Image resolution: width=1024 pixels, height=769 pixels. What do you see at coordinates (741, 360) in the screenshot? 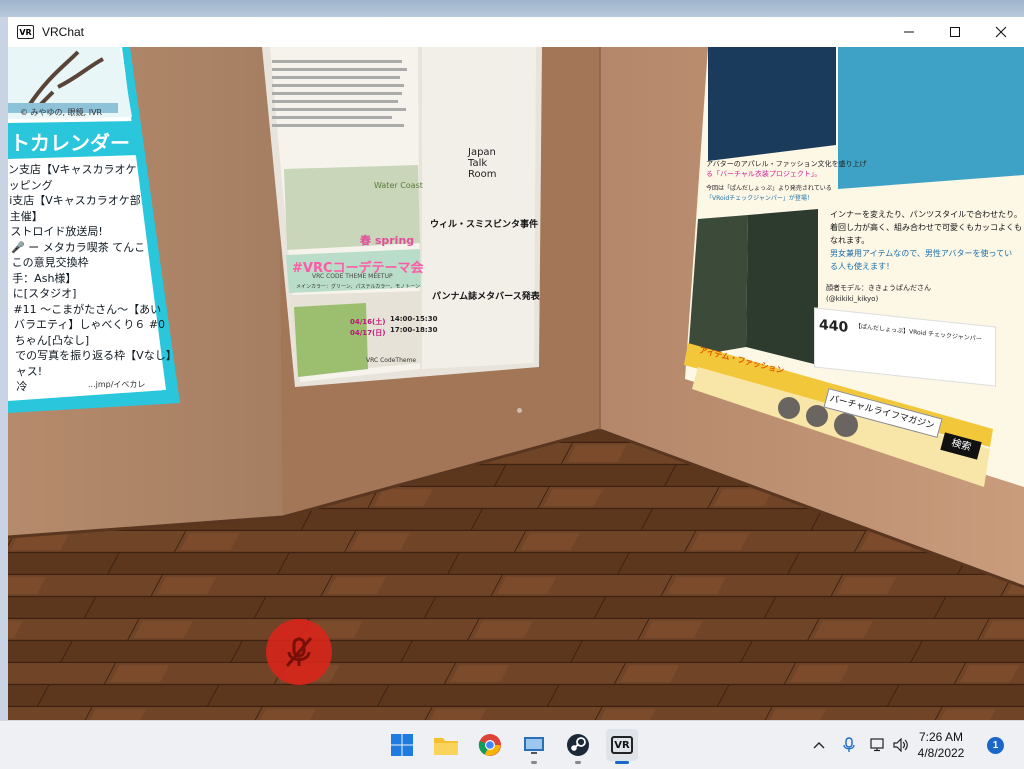
I see `banner-text: アイテム・ファッション` at bounding box center [741, 360].